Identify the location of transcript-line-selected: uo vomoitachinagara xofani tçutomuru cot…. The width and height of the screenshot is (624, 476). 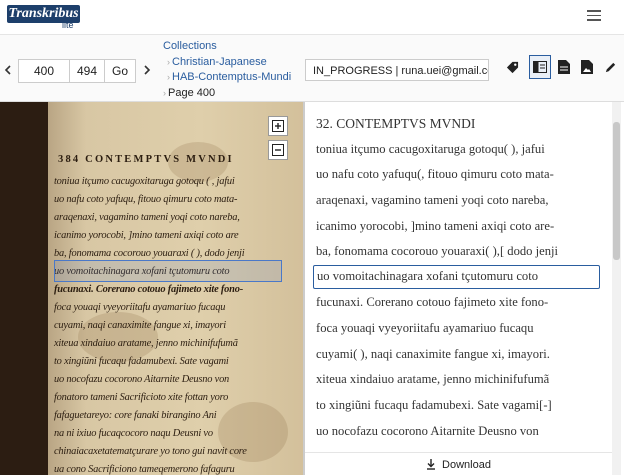
(456, 277).